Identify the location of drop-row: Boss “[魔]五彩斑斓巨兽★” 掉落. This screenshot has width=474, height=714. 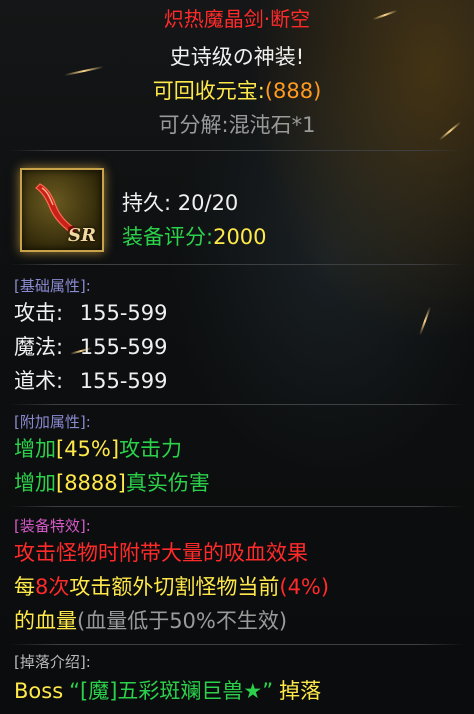
(167, 691).